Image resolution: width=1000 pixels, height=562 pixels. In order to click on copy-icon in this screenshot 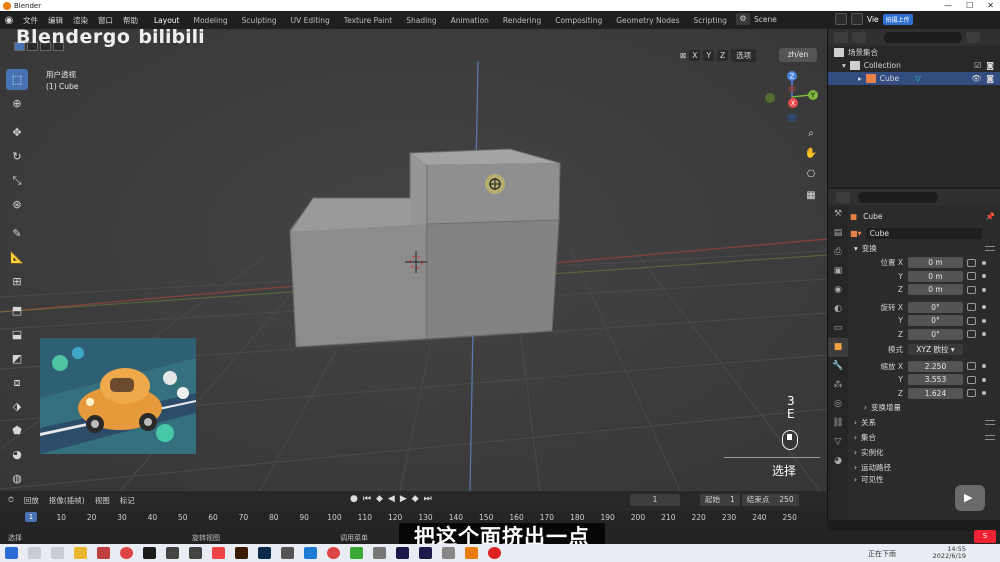, I will do `click(841, 19)`.